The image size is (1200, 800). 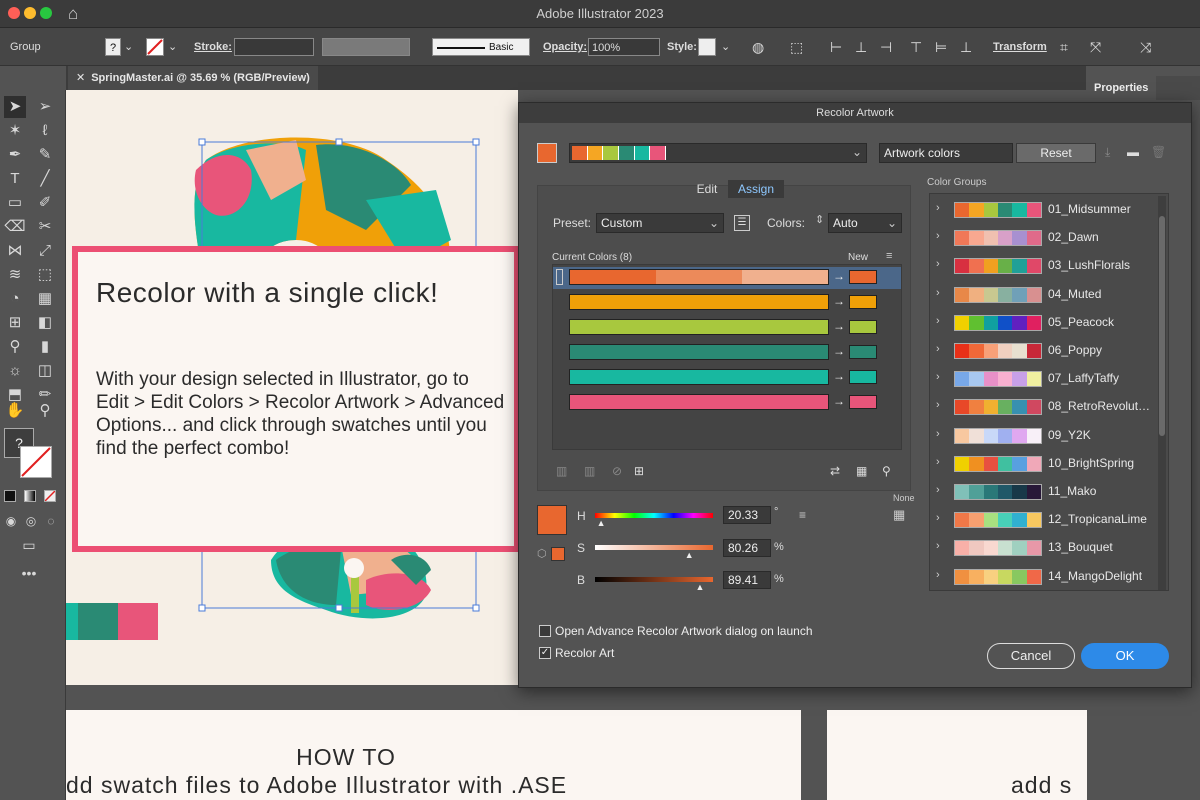 What do you see at coordinates (15, 155) in the screenshot?
I see `pen-tool-icon: ✒` at bounding box center [15, 155].